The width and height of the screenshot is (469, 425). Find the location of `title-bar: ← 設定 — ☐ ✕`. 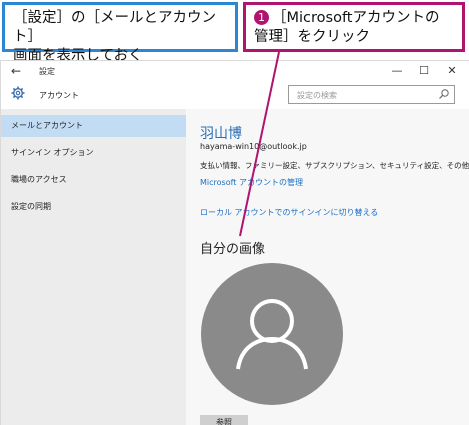

title-bar: ← 設定 — ☐ ✕ is located at coordinates (235, 72).